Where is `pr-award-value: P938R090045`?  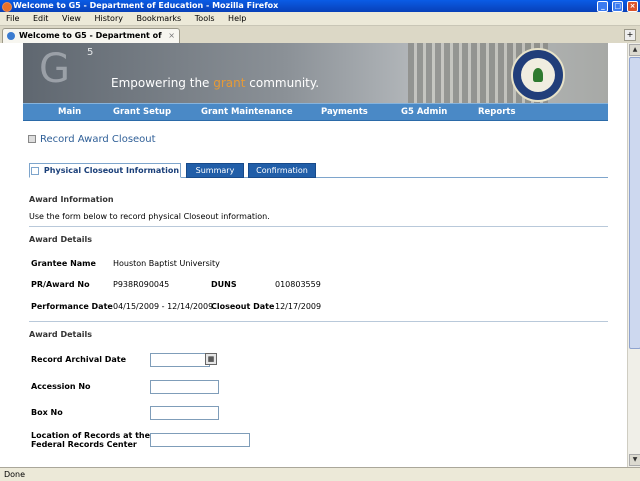
pr-award-value: P938R090045 is located at coordinates (141, 284).